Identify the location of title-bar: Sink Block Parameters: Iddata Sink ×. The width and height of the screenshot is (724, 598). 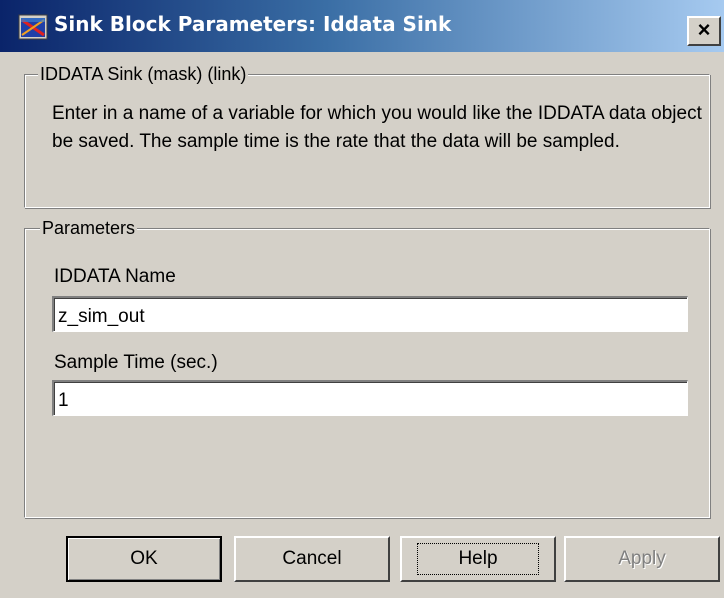
(362, 26).